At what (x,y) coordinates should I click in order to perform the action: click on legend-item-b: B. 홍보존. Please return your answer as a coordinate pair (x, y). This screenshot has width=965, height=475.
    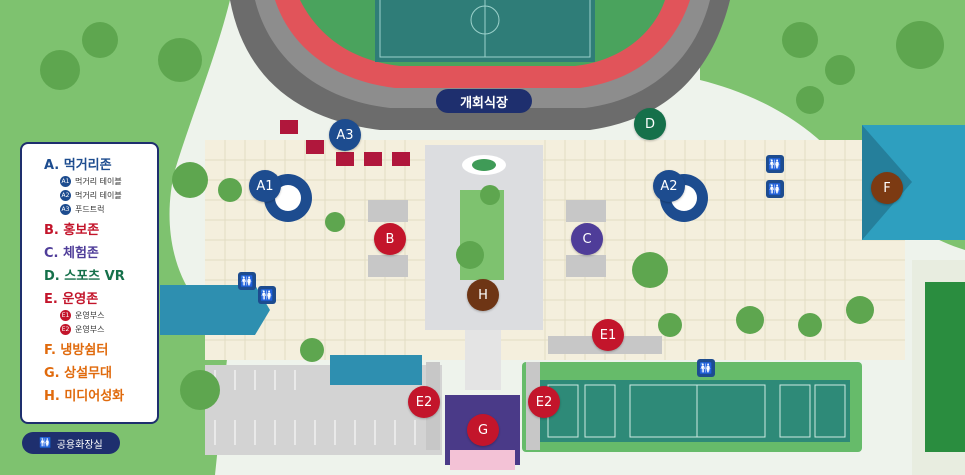
    Looking at the image, I should click on (72, 230).